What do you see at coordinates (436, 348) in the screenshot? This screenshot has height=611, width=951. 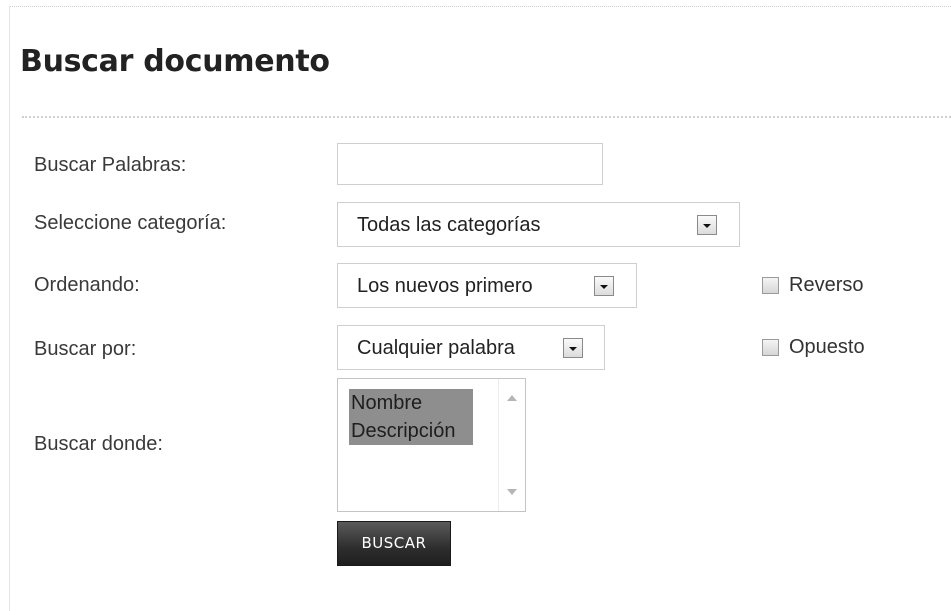 I see `search-by-select-value: Cualquier palabra` at bounding box center [436, 348].